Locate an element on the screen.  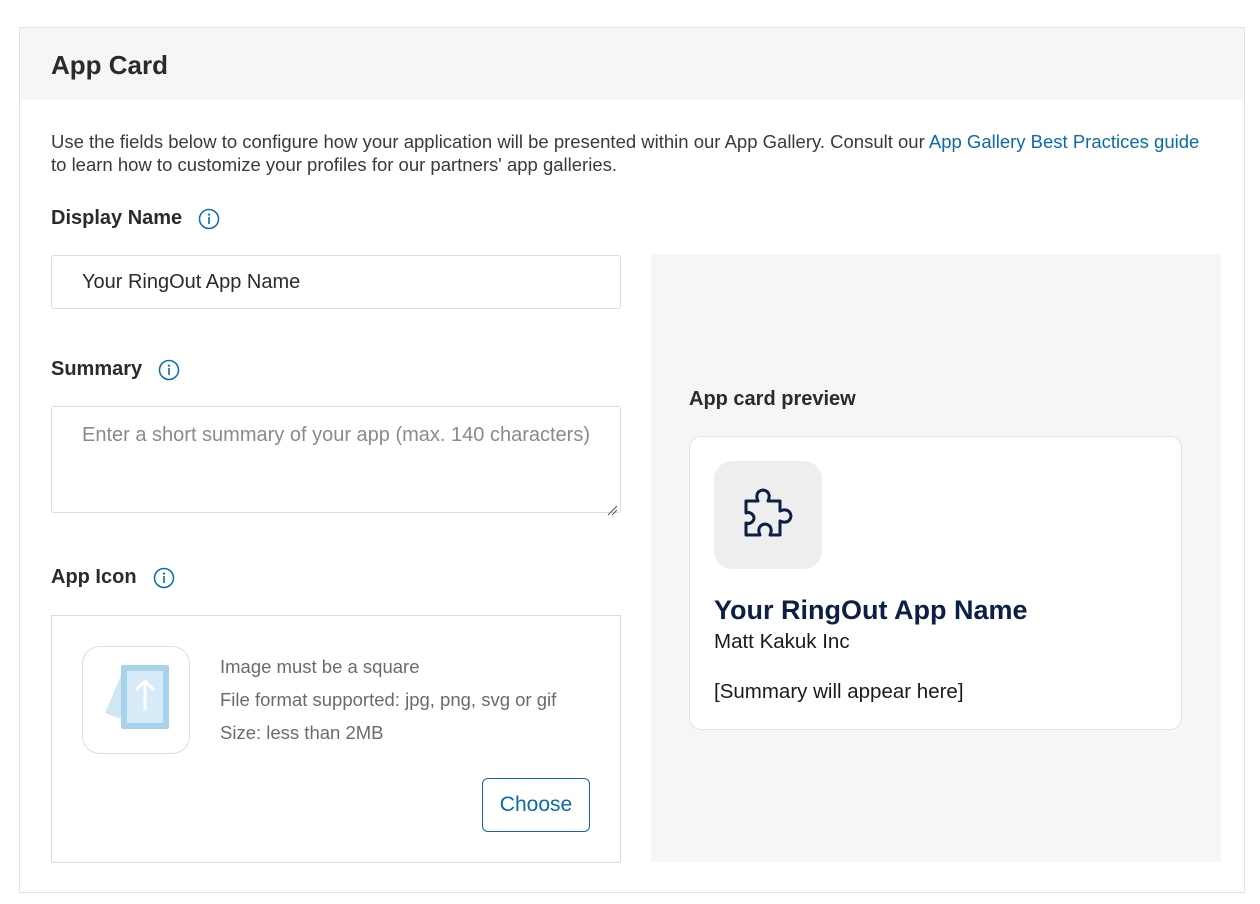
image-upload-icon is located at coordinates (136, 700).